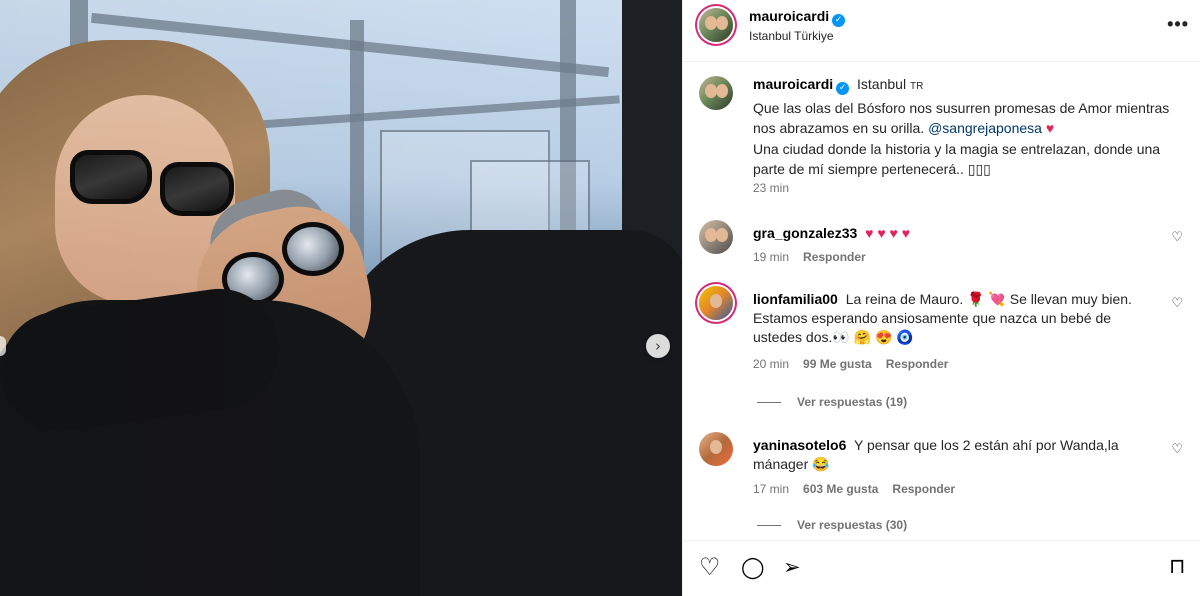  I want to click on more-options-icon: •••, so click(1178, 24).